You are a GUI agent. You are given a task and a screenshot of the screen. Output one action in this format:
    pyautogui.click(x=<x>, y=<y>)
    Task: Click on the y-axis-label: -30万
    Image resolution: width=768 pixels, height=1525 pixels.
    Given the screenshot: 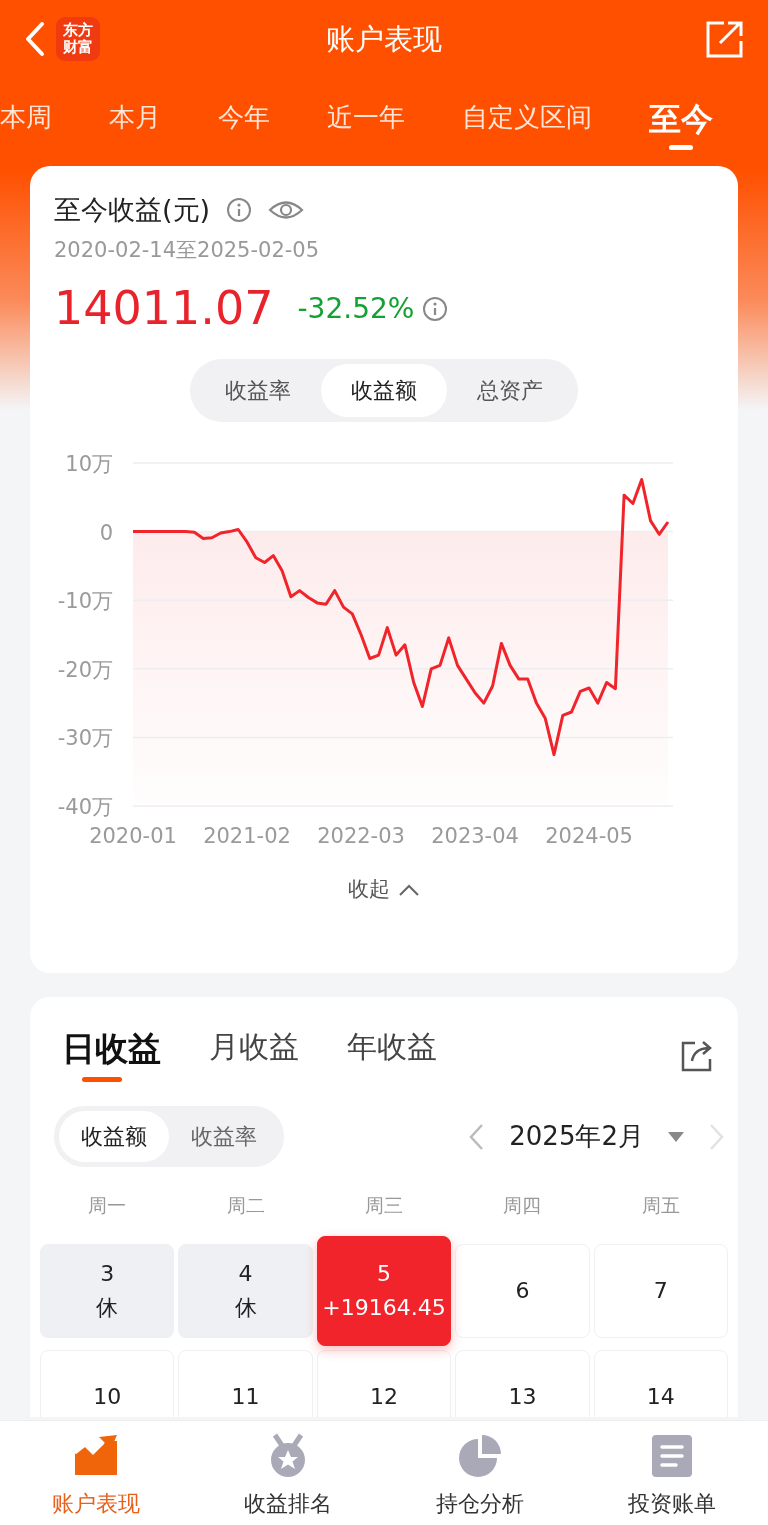 What is the action you would take?
    pyautogui.click(x=85, y=738)
    